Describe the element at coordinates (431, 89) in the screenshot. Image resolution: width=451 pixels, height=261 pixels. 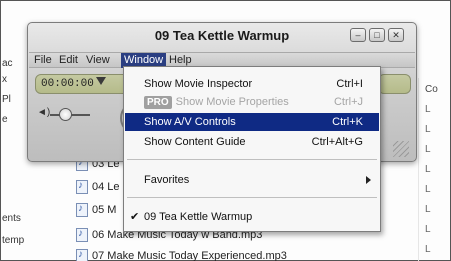
I see `column-header: Co` at that location.